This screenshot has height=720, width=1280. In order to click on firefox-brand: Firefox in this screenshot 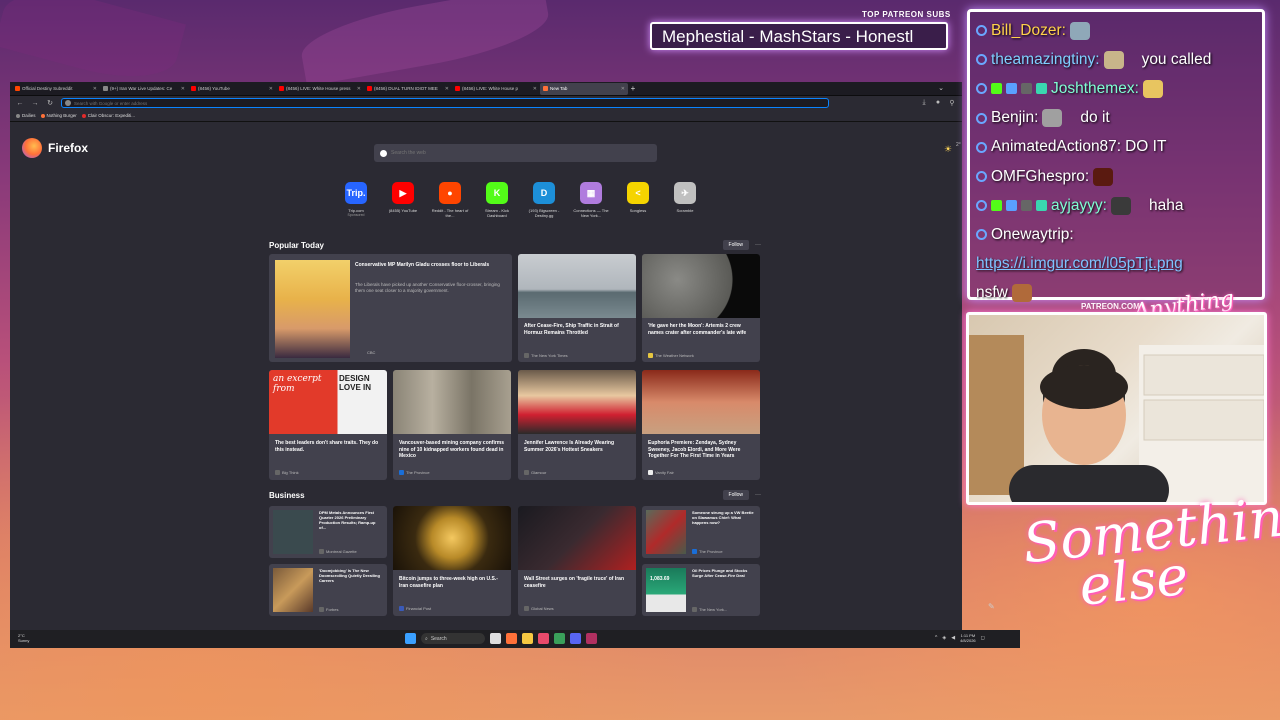, I will do `click(55, 148)`.